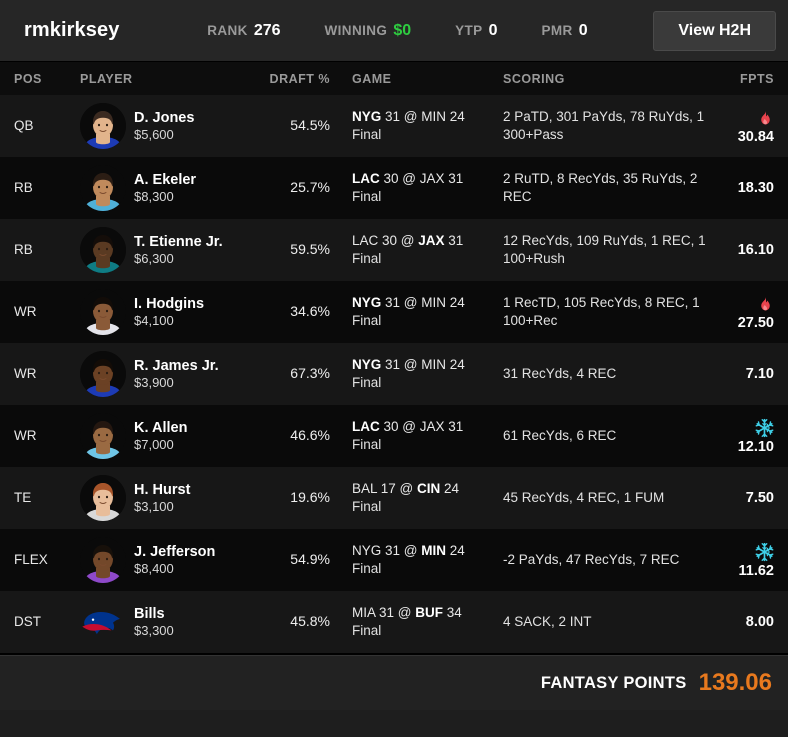  What do you see at coordinates (154, 506) in the screenshot?
I see `player-salary: $3,100` at bounding box center [154, 506].